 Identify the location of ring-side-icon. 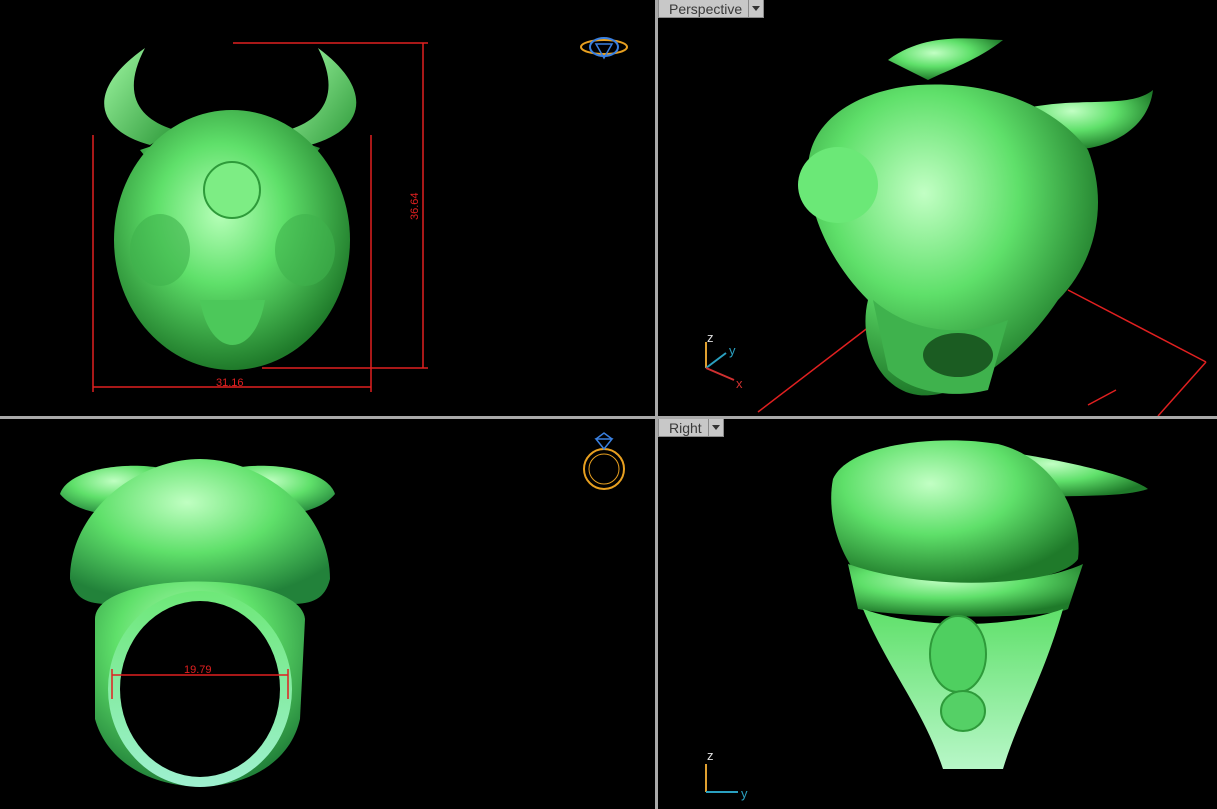
(604, 461).